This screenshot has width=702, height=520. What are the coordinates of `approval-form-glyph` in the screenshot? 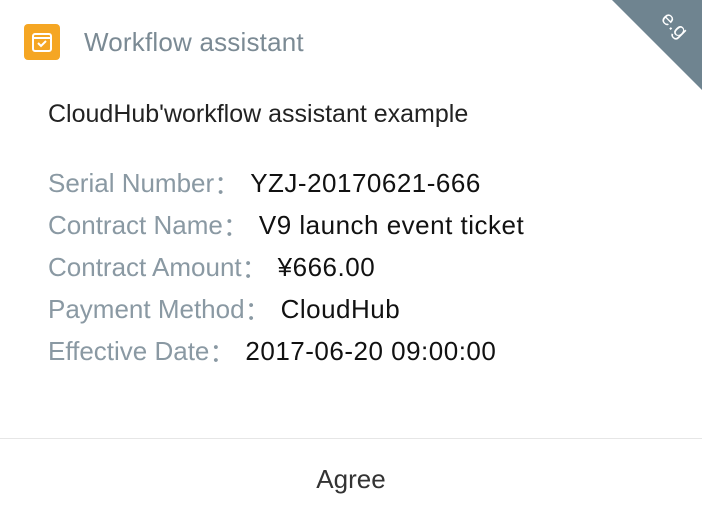 It's located at (42, 42).